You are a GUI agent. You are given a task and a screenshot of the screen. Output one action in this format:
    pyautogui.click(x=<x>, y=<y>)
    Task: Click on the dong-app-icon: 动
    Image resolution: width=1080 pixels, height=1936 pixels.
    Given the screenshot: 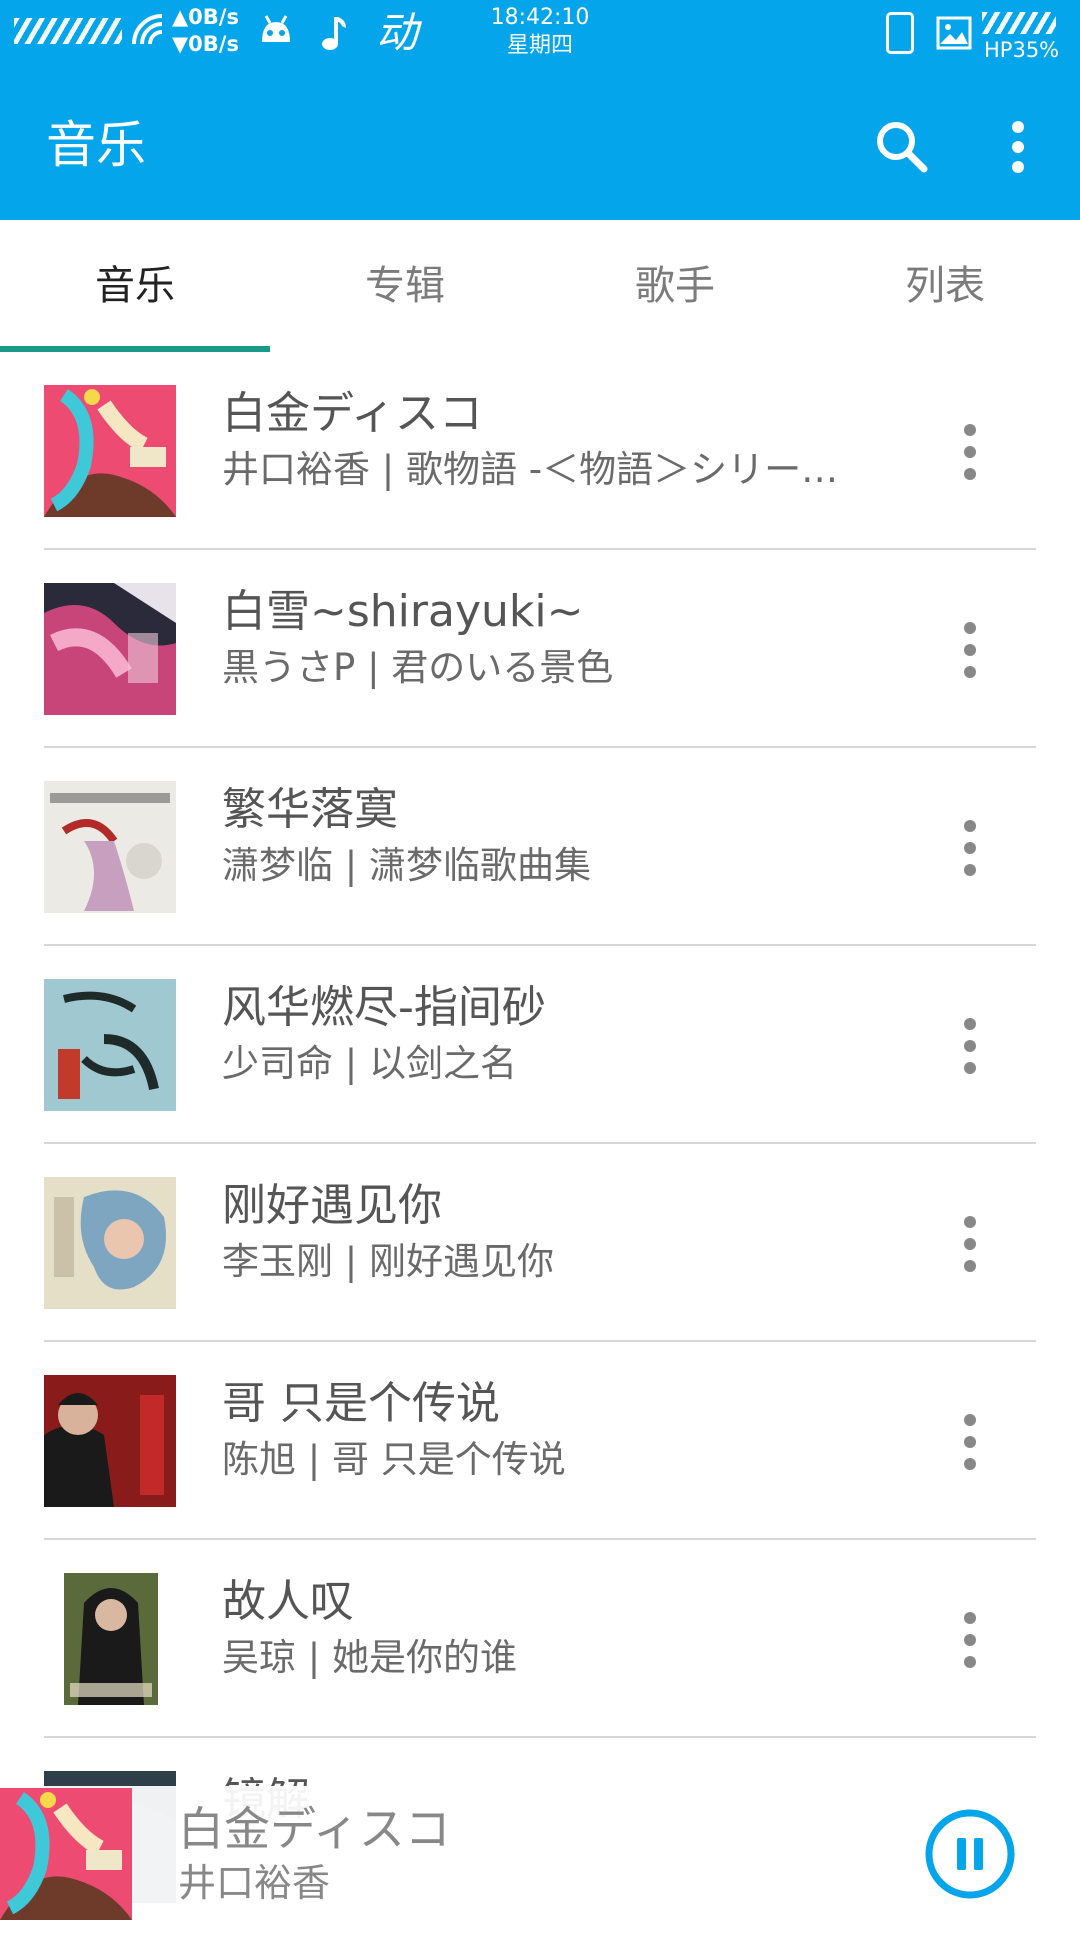 What is the action you would take?
    pyautogui.click(x=397, y=32)
    